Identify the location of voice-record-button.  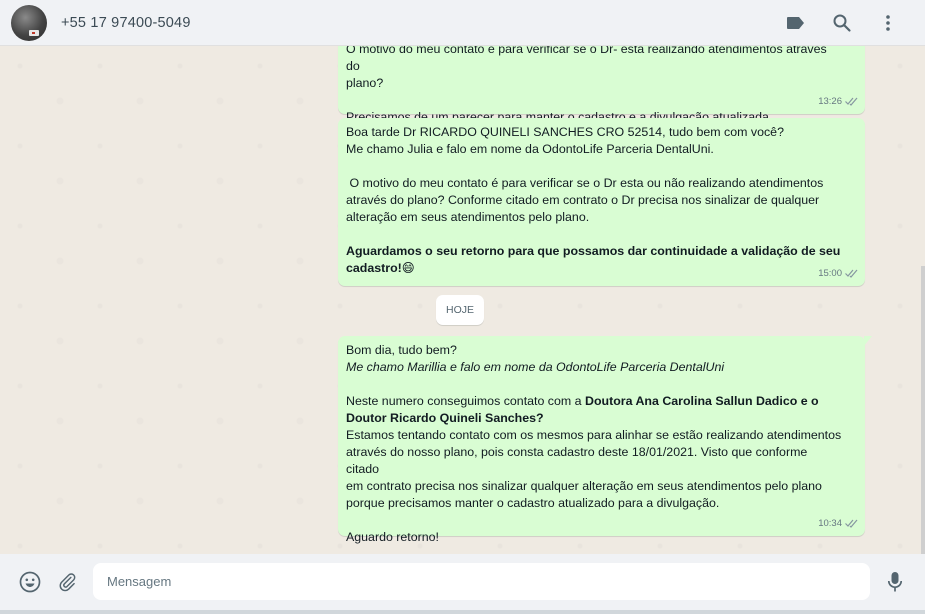
(895, 582).